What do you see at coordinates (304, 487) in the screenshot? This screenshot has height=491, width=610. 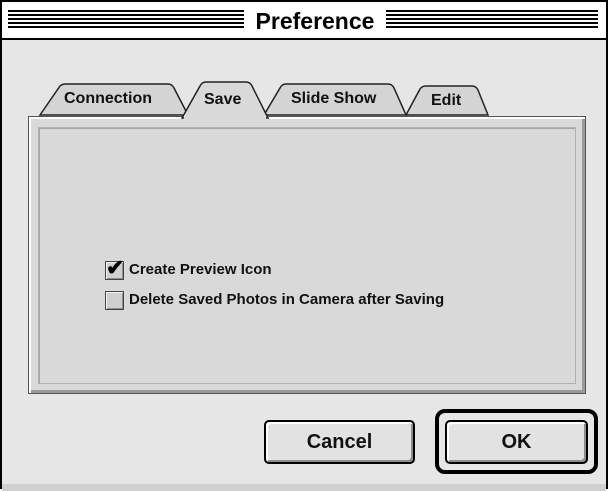 I see `window-bottom-edge` at bounding box center [304, 487].